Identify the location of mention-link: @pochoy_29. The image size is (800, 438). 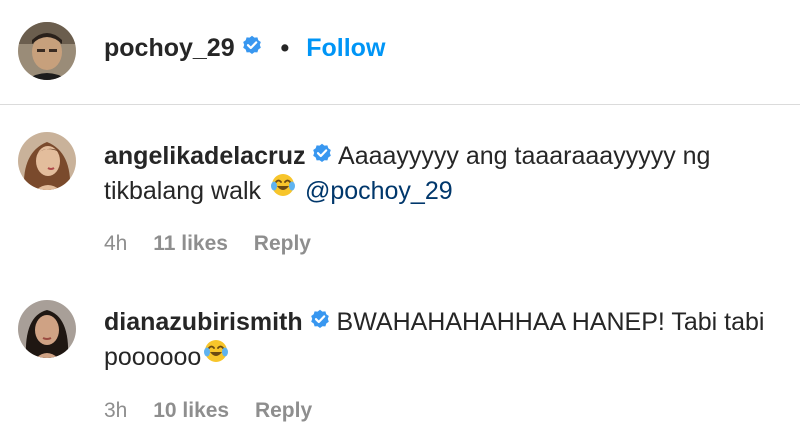
(379, 191).